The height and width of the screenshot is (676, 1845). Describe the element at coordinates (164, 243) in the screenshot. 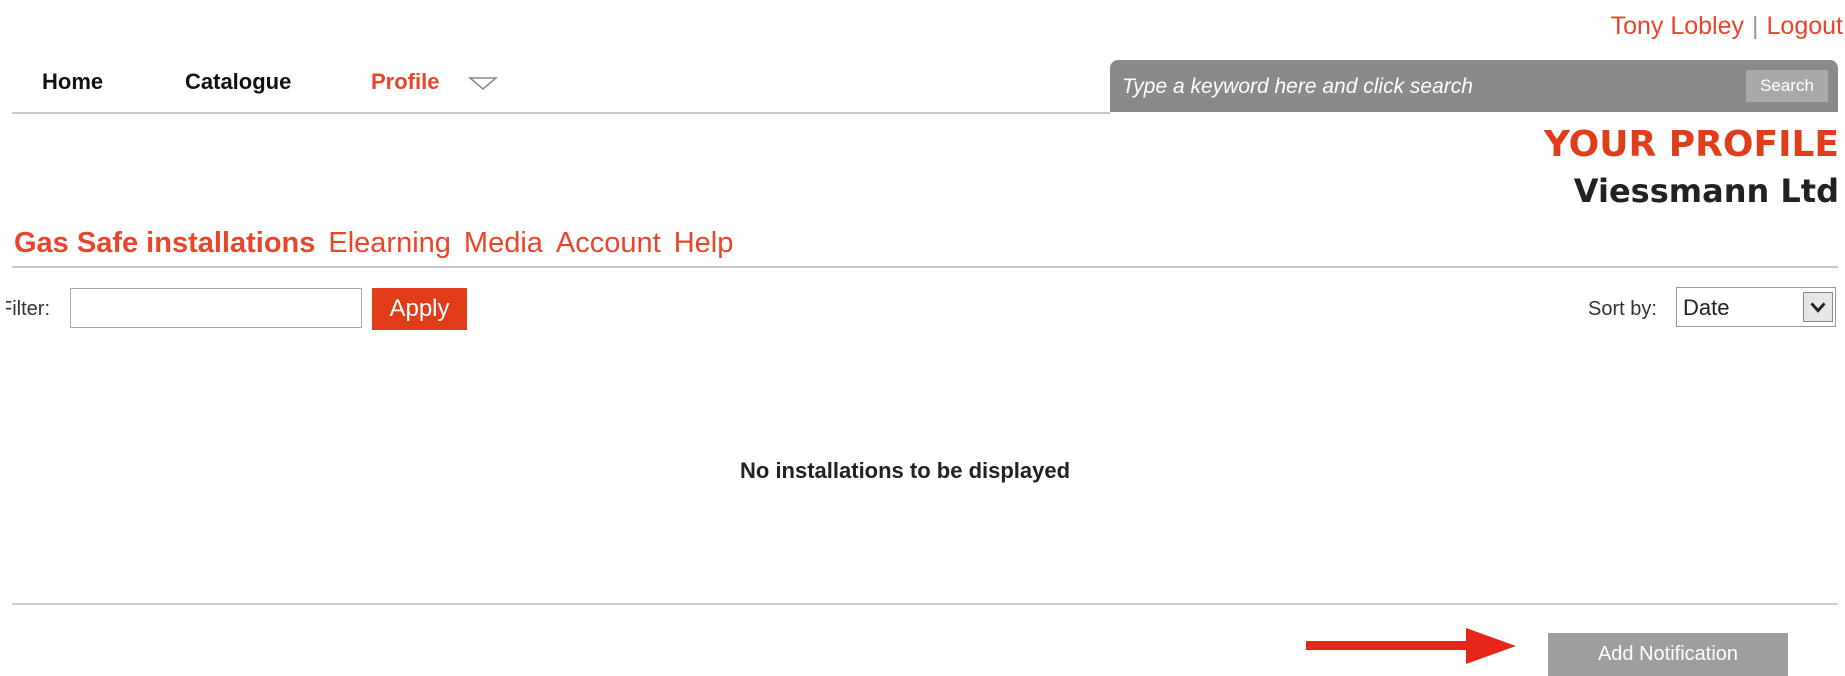

I see `tab-gas-safe-installations: Gas Safe installations` at that location.